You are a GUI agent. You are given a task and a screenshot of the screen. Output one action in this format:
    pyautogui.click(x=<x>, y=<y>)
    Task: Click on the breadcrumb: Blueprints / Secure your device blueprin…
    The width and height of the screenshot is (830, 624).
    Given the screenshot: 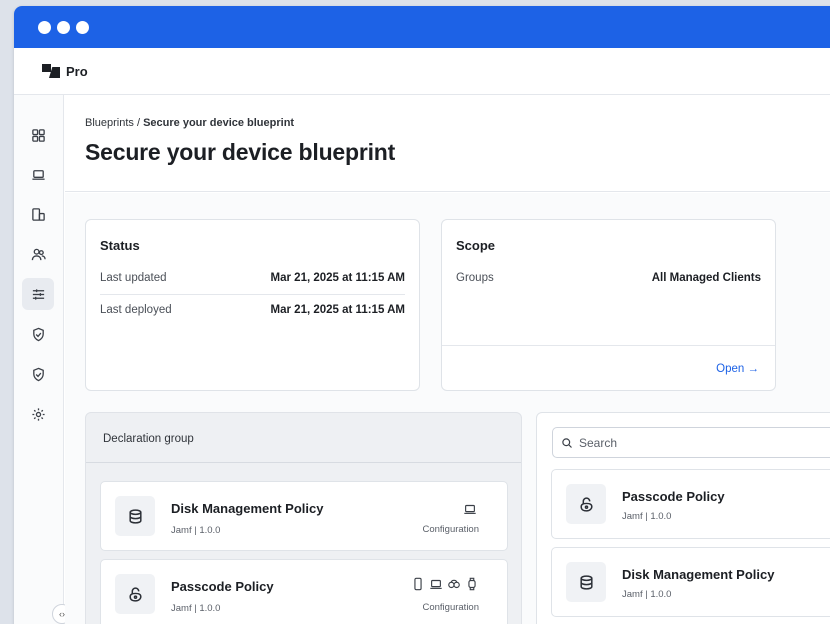 What is the action you would take?
    pyautogui.click(x=457, y=123)
    